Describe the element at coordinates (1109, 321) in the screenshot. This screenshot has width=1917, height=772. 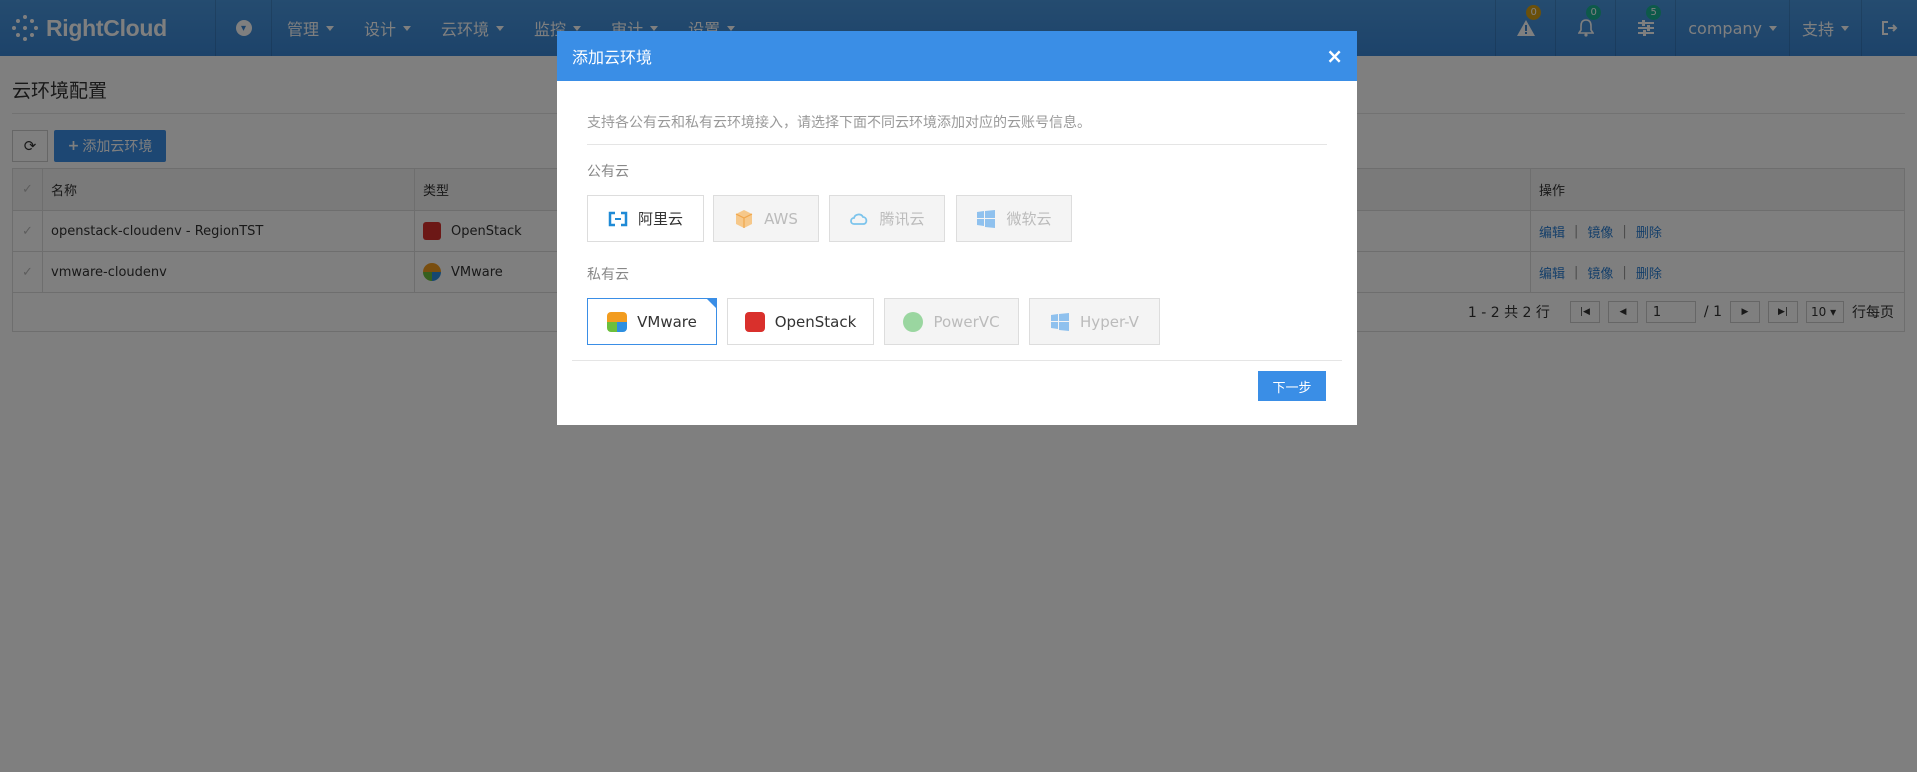
I see `cloud-option-label: Hyper-V` at that location.